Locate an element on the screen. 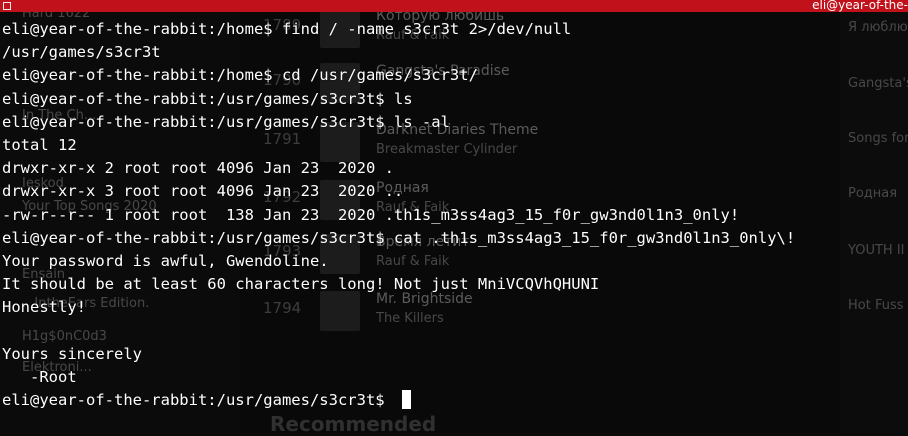 The height and width of the screenshot is (436, 908). terminal-cursor is located at coordinates (406, 399).